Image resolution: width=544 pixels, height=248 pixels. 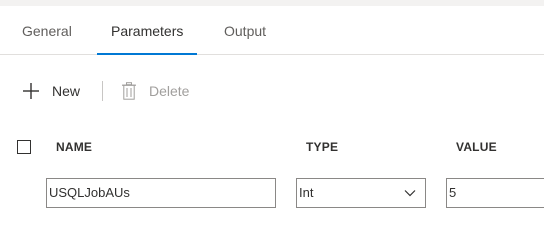 I want to click on new-button-label: New, so click(x=66, y=91).